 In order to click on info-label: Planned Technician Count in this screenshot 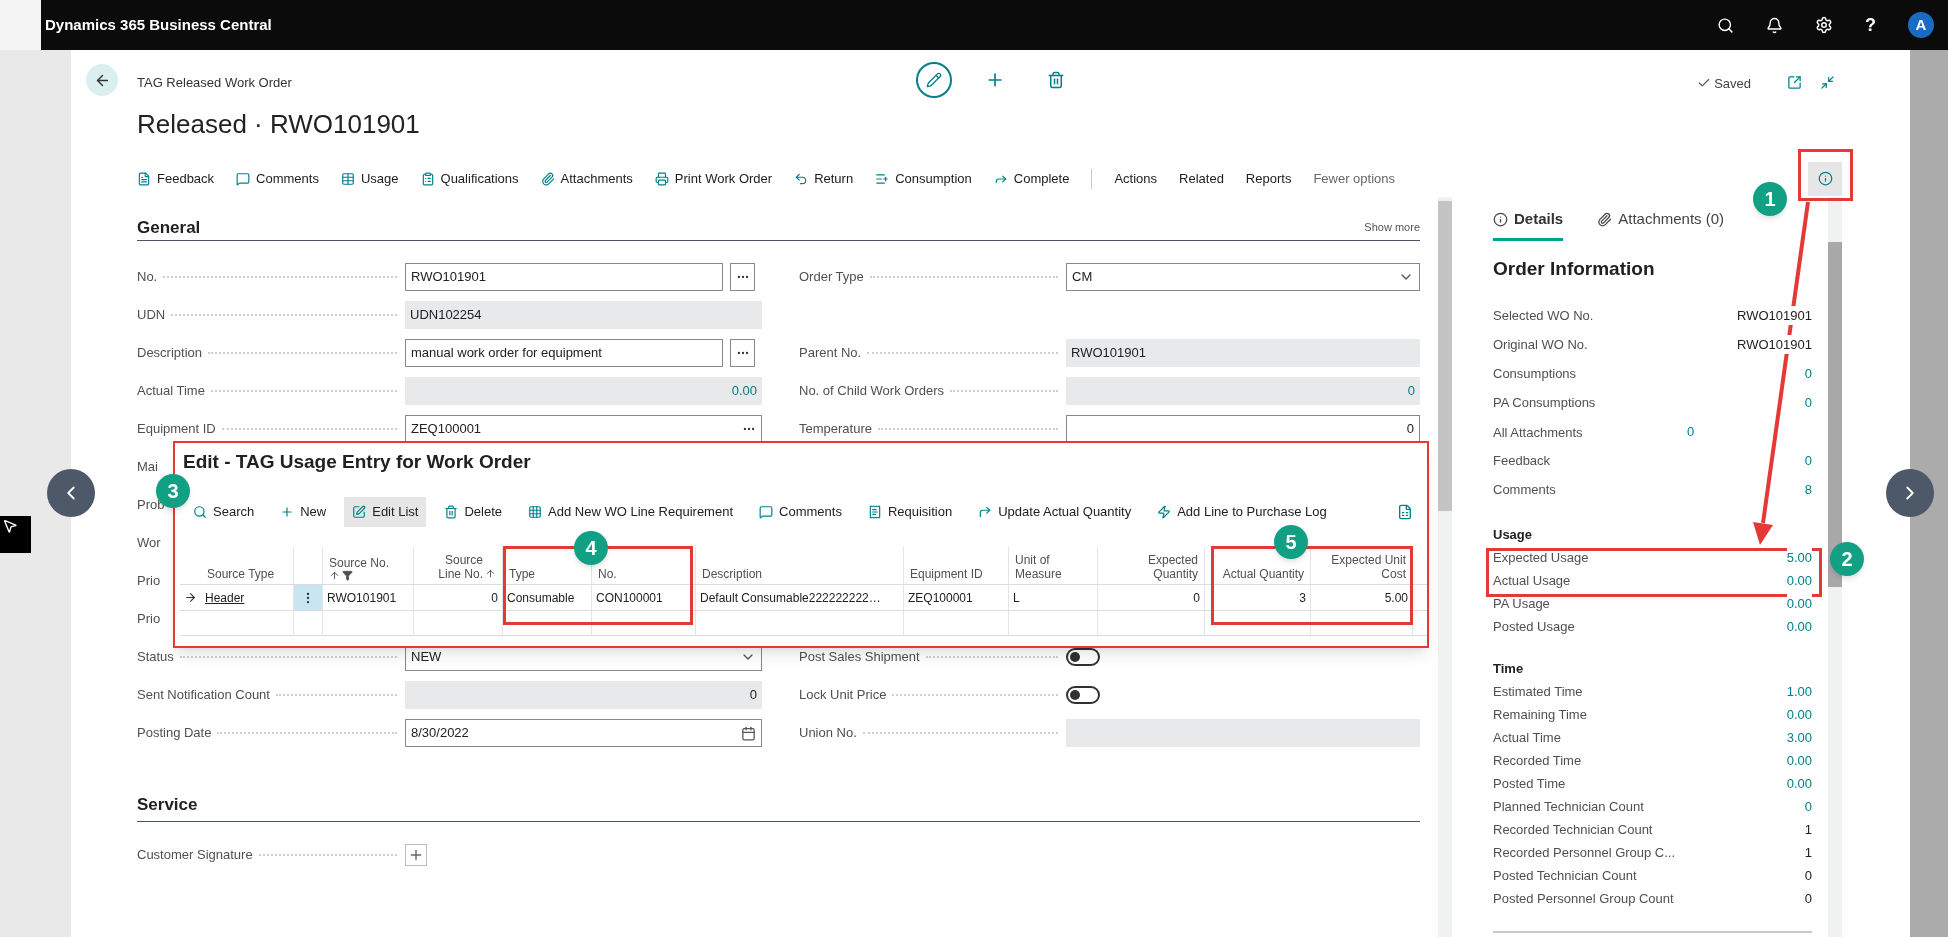, I will do `click(1568, 806)`.